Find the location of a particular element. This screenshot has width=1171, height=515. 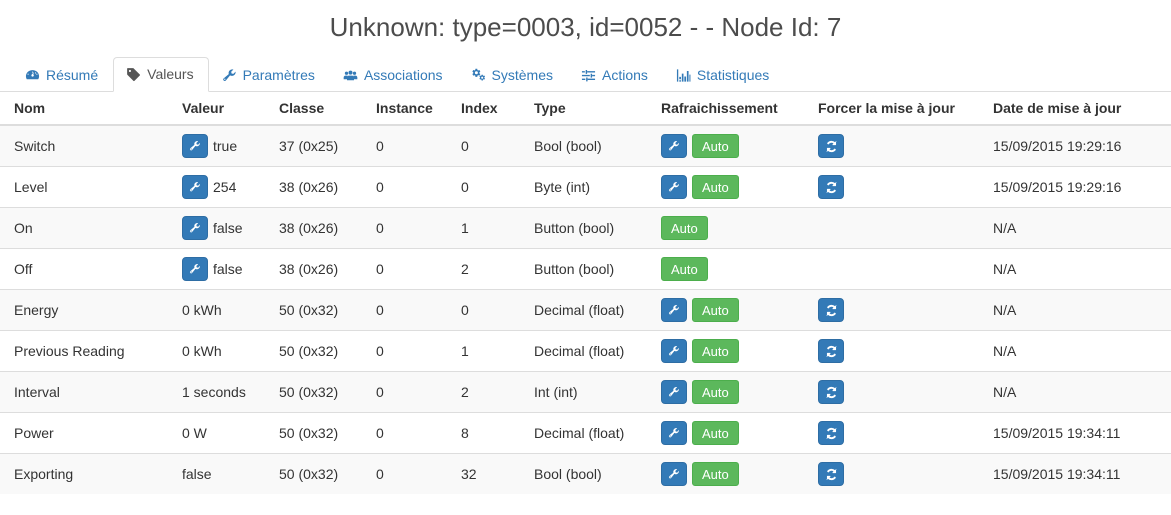

column-header: Index is located at coordinates (483, 109).